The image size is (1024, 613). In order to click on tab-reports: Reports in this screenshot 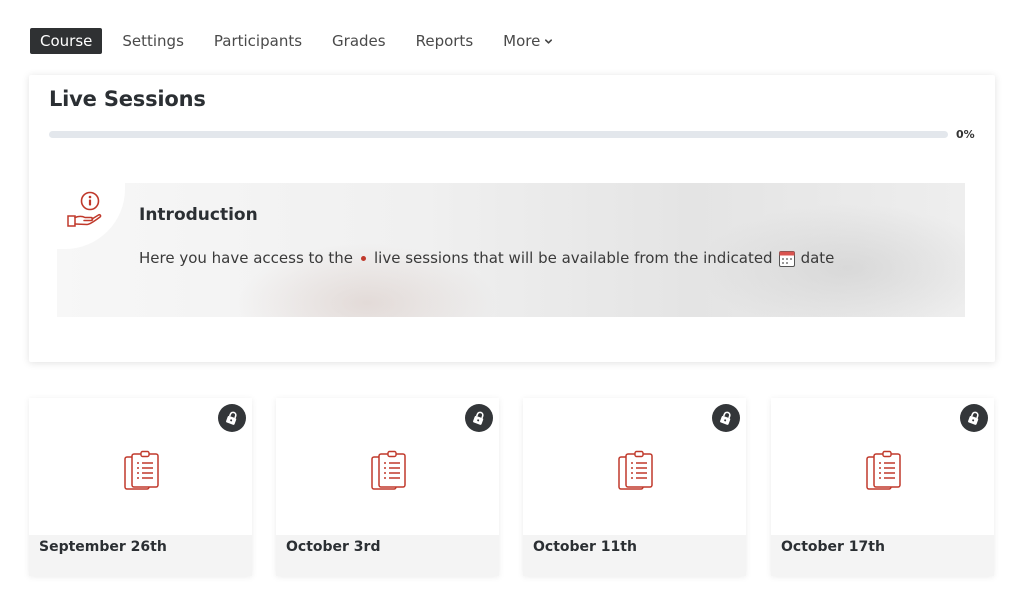, I will do `click(445, 41)`.